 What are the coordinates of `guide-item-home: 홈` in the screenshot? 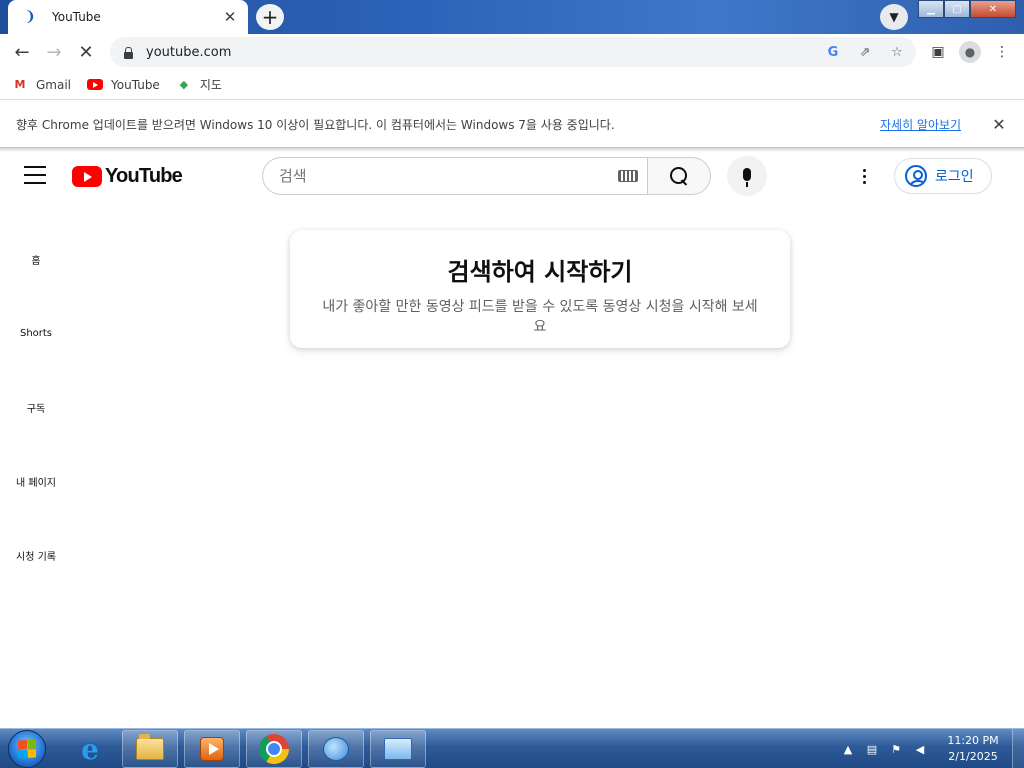 It's located at (36, 259).